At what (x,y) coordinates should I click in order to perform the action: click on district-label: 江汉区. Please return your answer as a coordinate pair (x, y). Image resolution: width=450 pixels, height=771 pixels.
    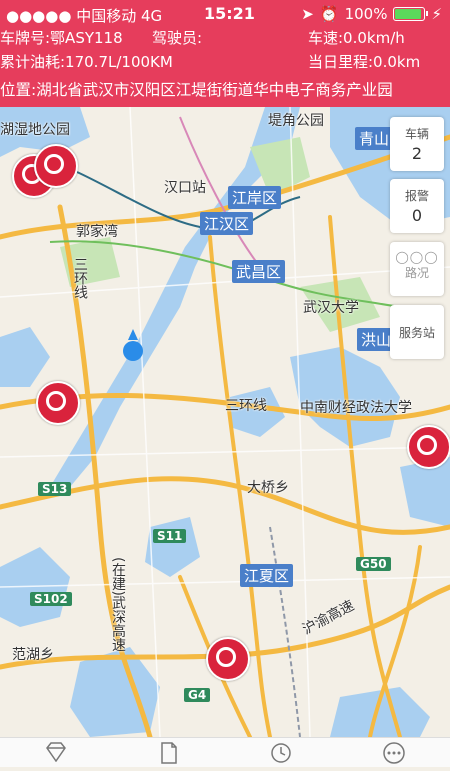
    Looking at the image, I should click on (227, 223).